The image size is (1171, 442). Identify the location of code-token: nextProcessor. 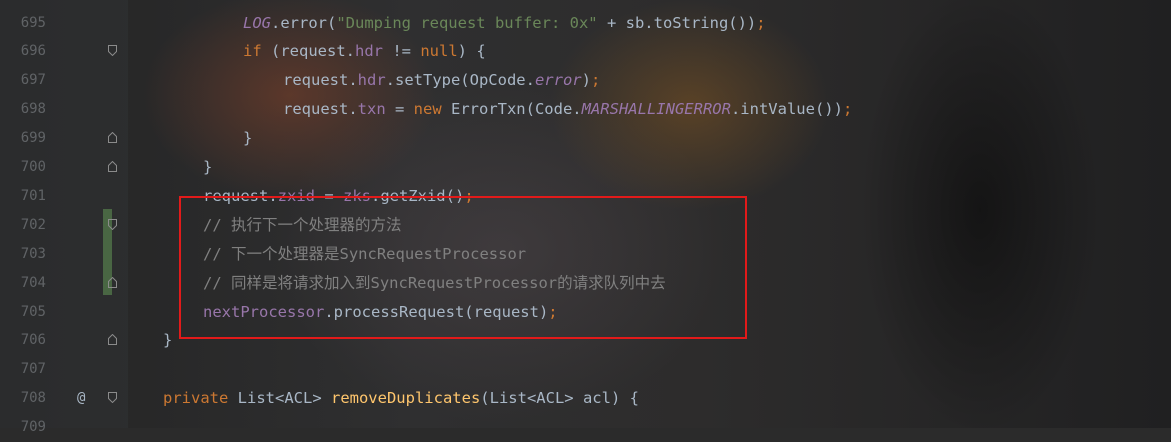
(264, 311).